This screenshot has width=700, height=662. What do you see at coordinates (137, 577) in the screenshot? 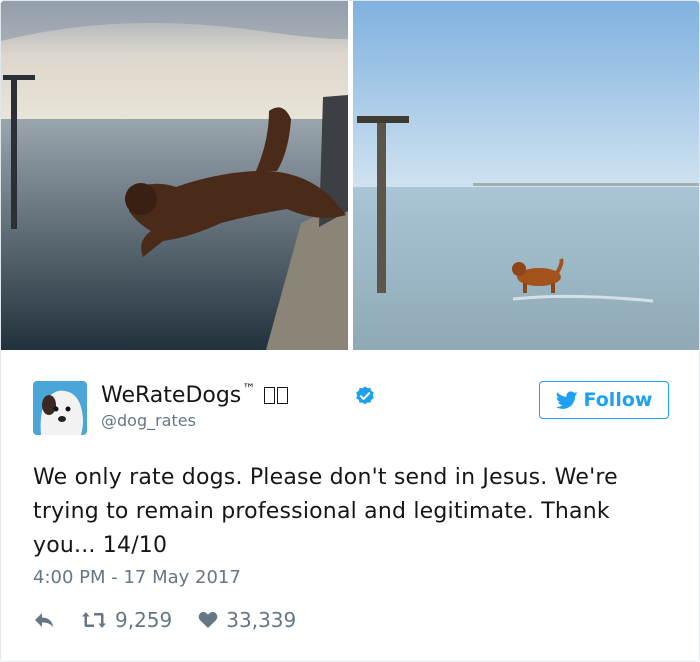
I see `tweet-timestamp: 4:00 PM - 17 May 2017` at bounding box center [137, 577].